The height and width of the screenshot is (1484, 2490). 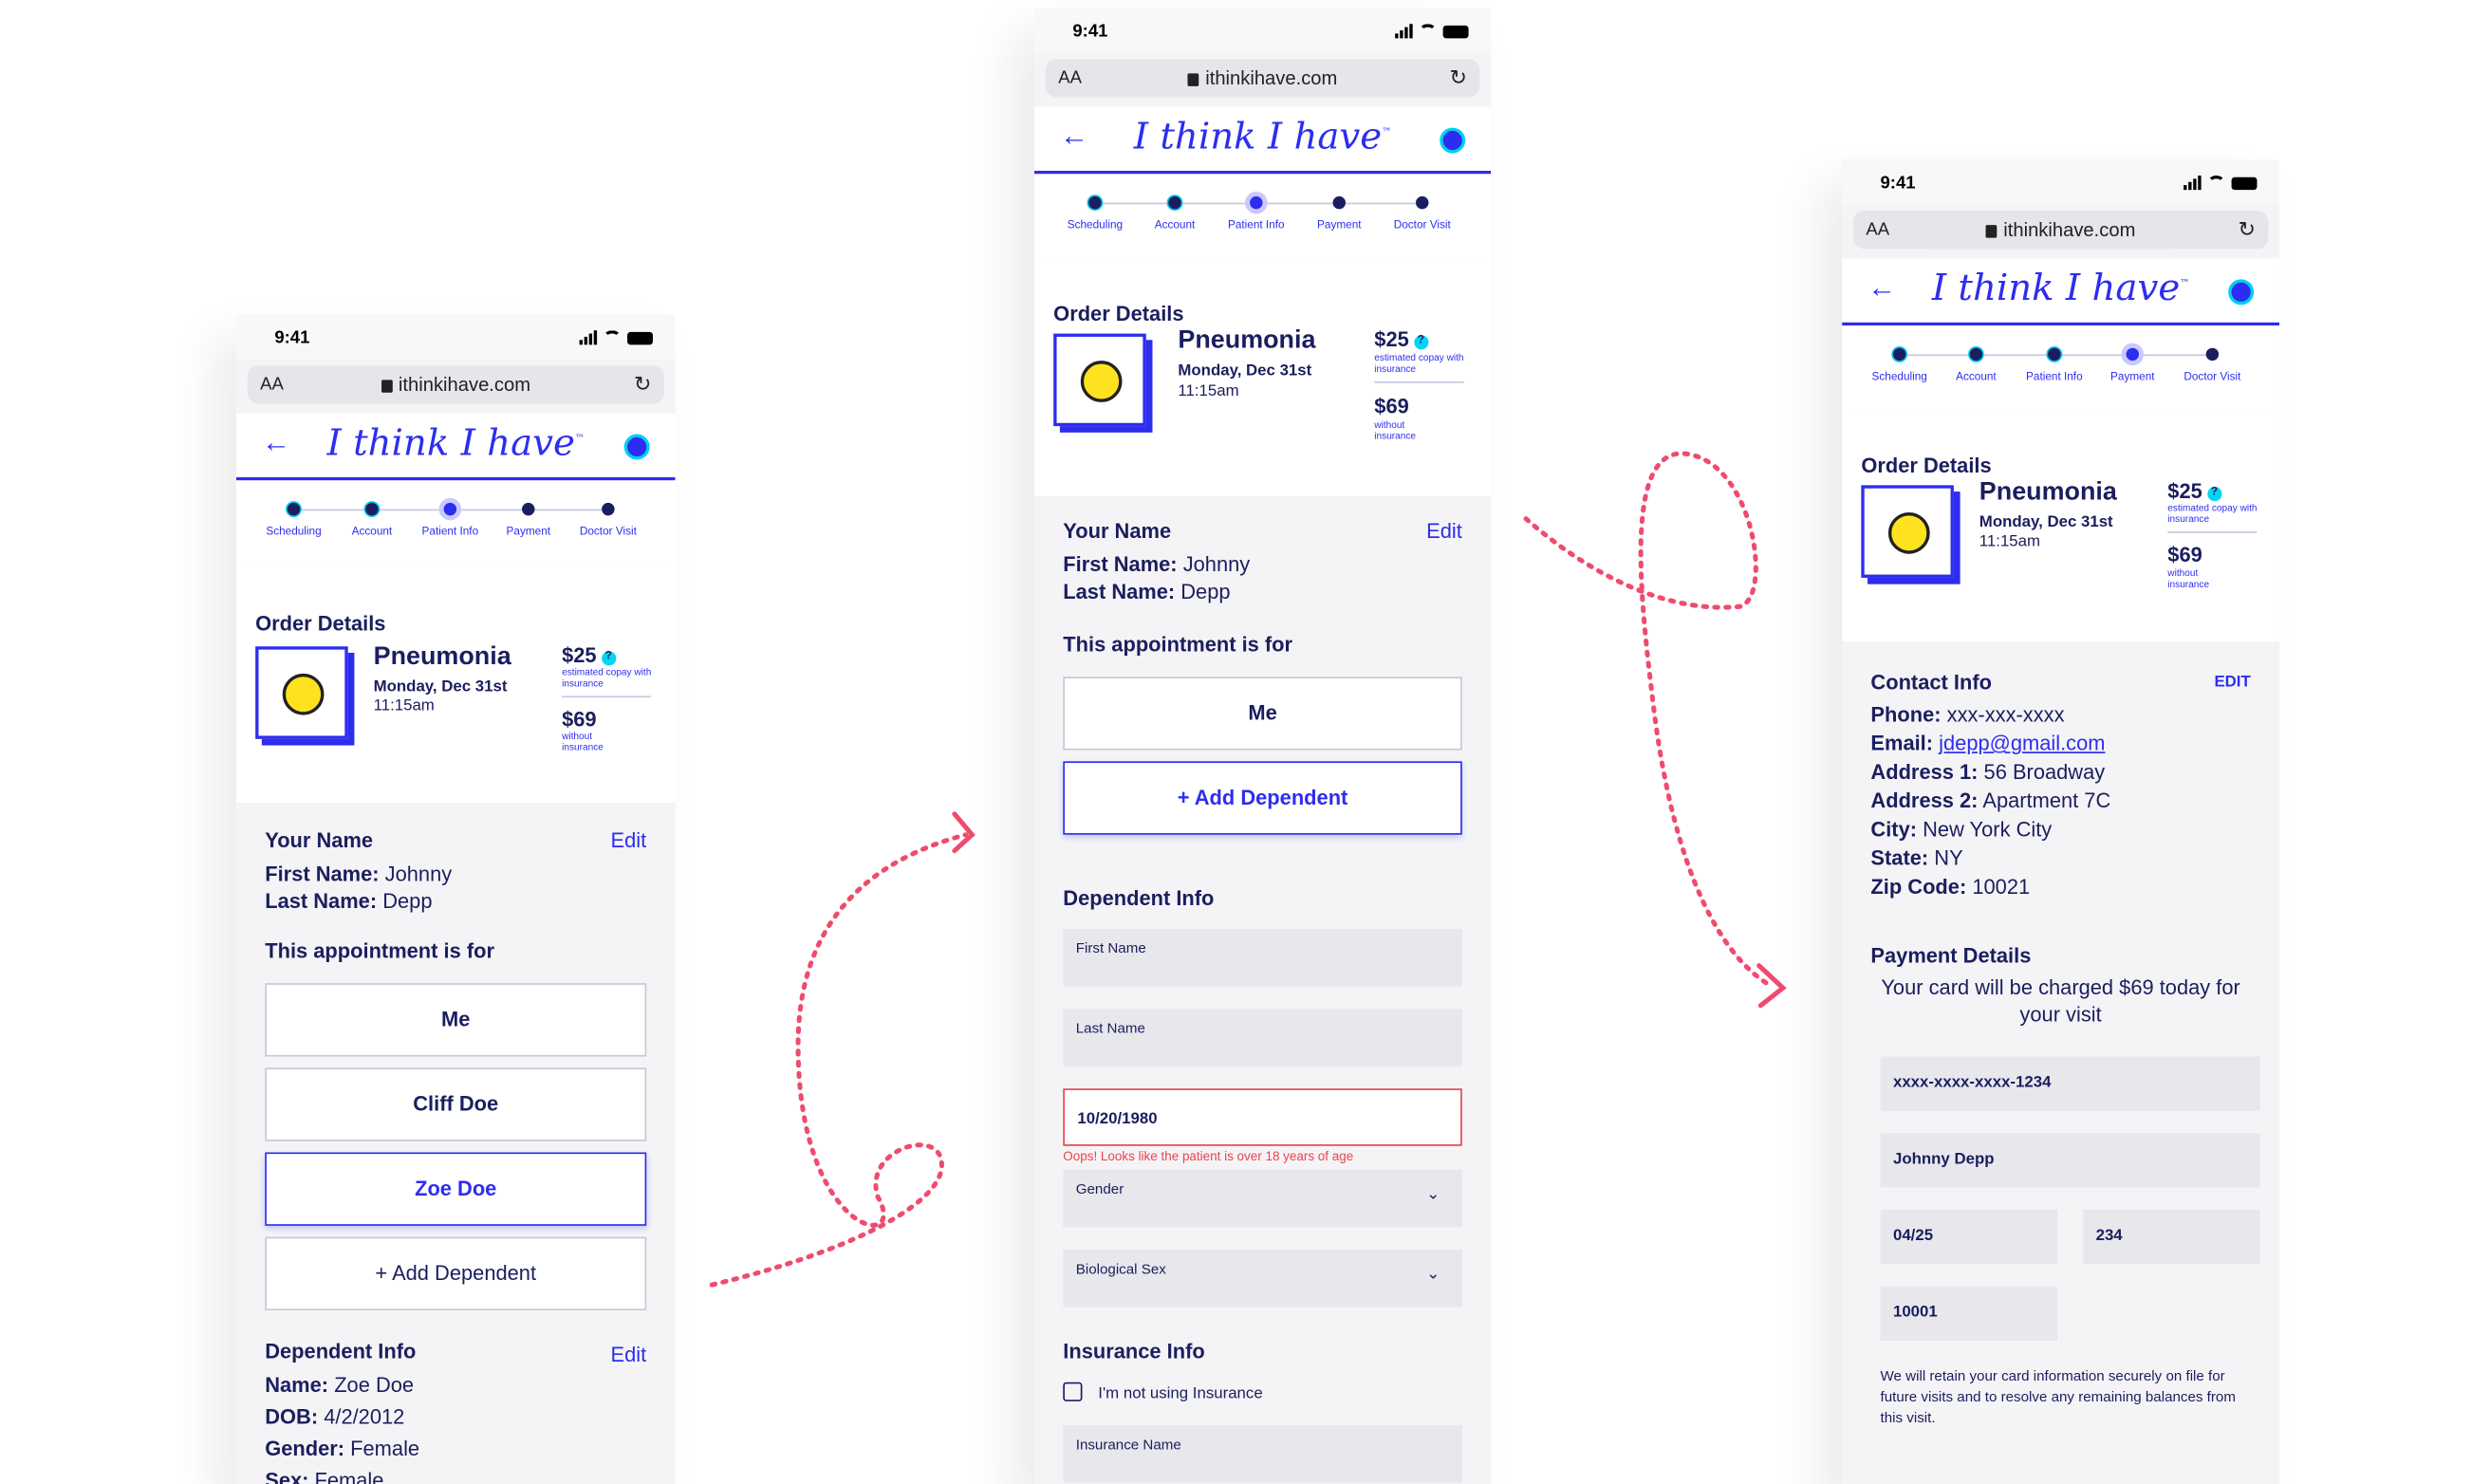 I want to click on state-row: State: NY, so click(x=2060, y=858).